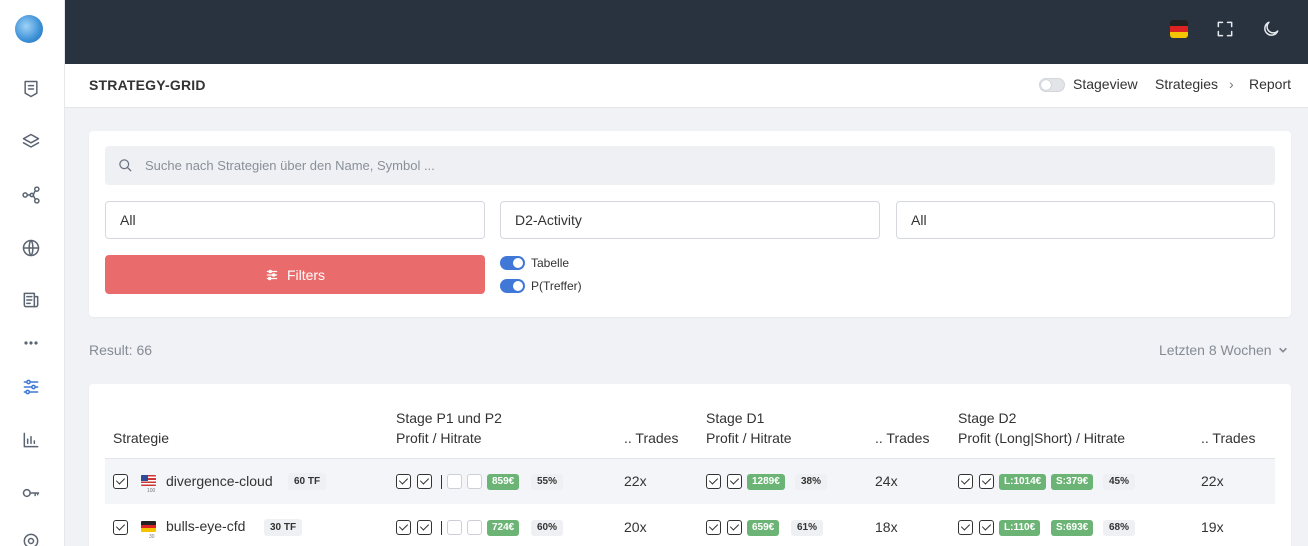  I want to click on period-label: Letzten 8 Wochen, so click(1215, 350).